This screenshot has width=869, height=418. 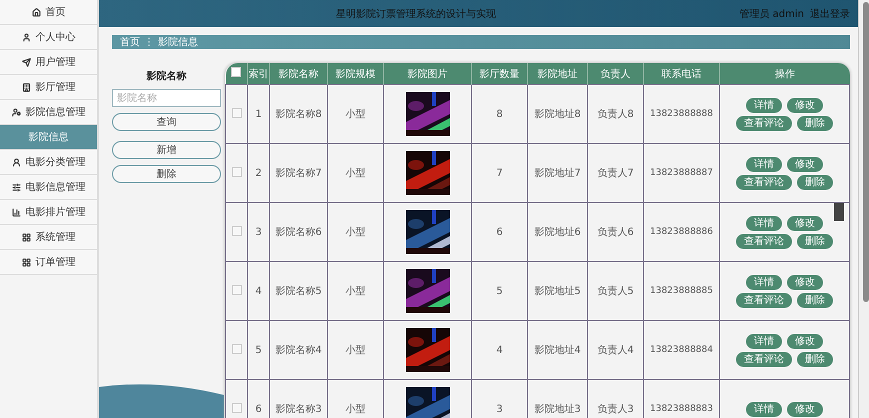 What do you see at coordinates (259, 232) in the screenshot?
I see `table-cell: 3` at bounding box center [259, 232].